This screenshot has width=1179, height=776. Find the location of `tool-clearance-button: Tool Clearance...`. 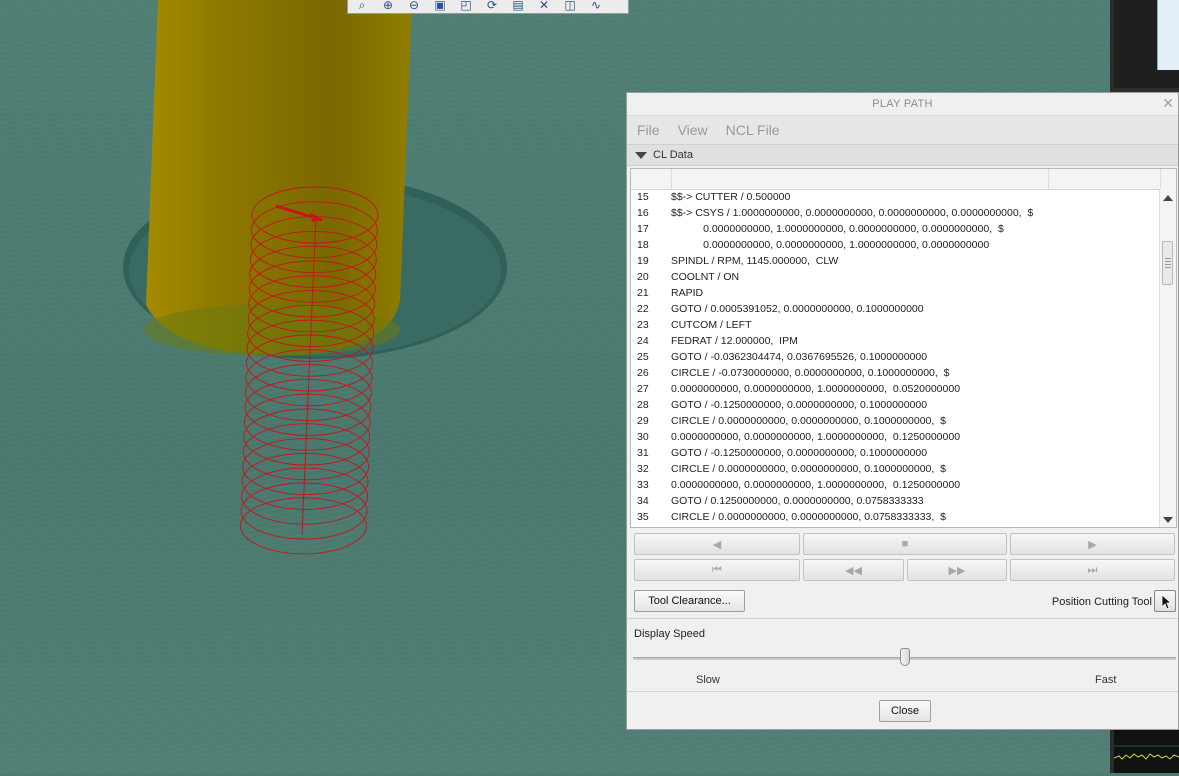

tool-clearance-button: Tool Clearance... is located at coordinates (689, 601).